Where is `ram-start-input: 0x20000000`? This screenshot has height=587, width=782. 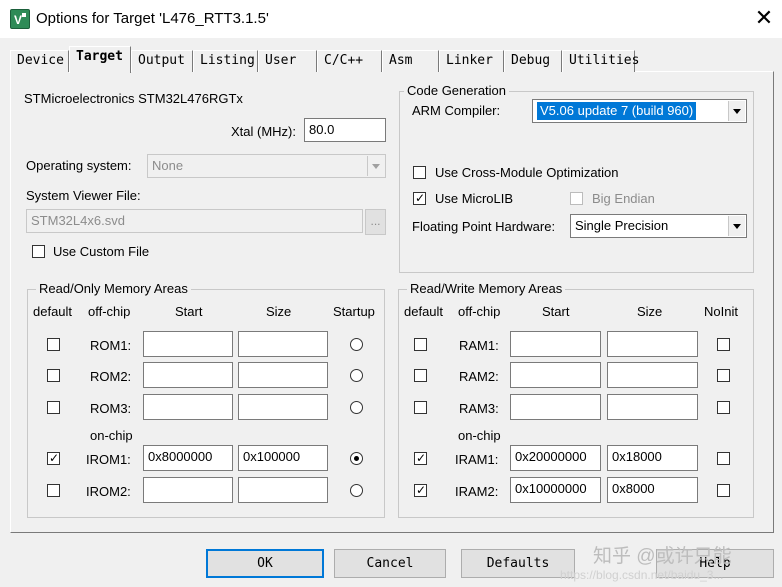
ram-start-input: 0x20000000 is located at coordinates (555, 458).